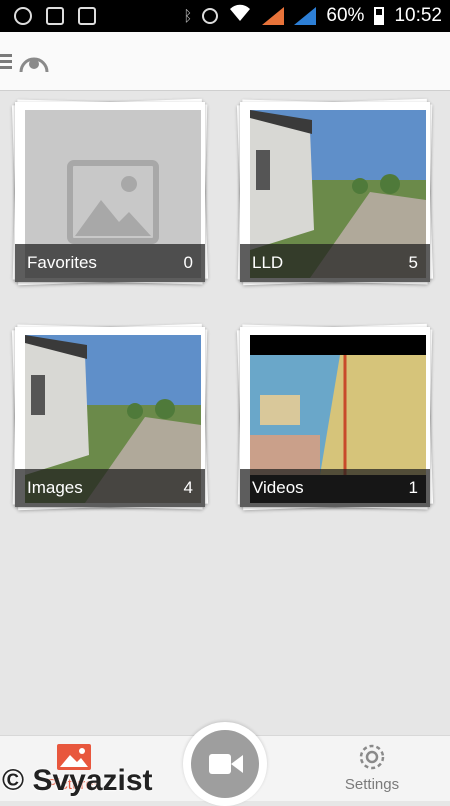 The width and height of the screenshot is (450, 806). Describe the element at coordinates (77, 780) in the screenshot. I see `watermark: © Svyazist` at that location.